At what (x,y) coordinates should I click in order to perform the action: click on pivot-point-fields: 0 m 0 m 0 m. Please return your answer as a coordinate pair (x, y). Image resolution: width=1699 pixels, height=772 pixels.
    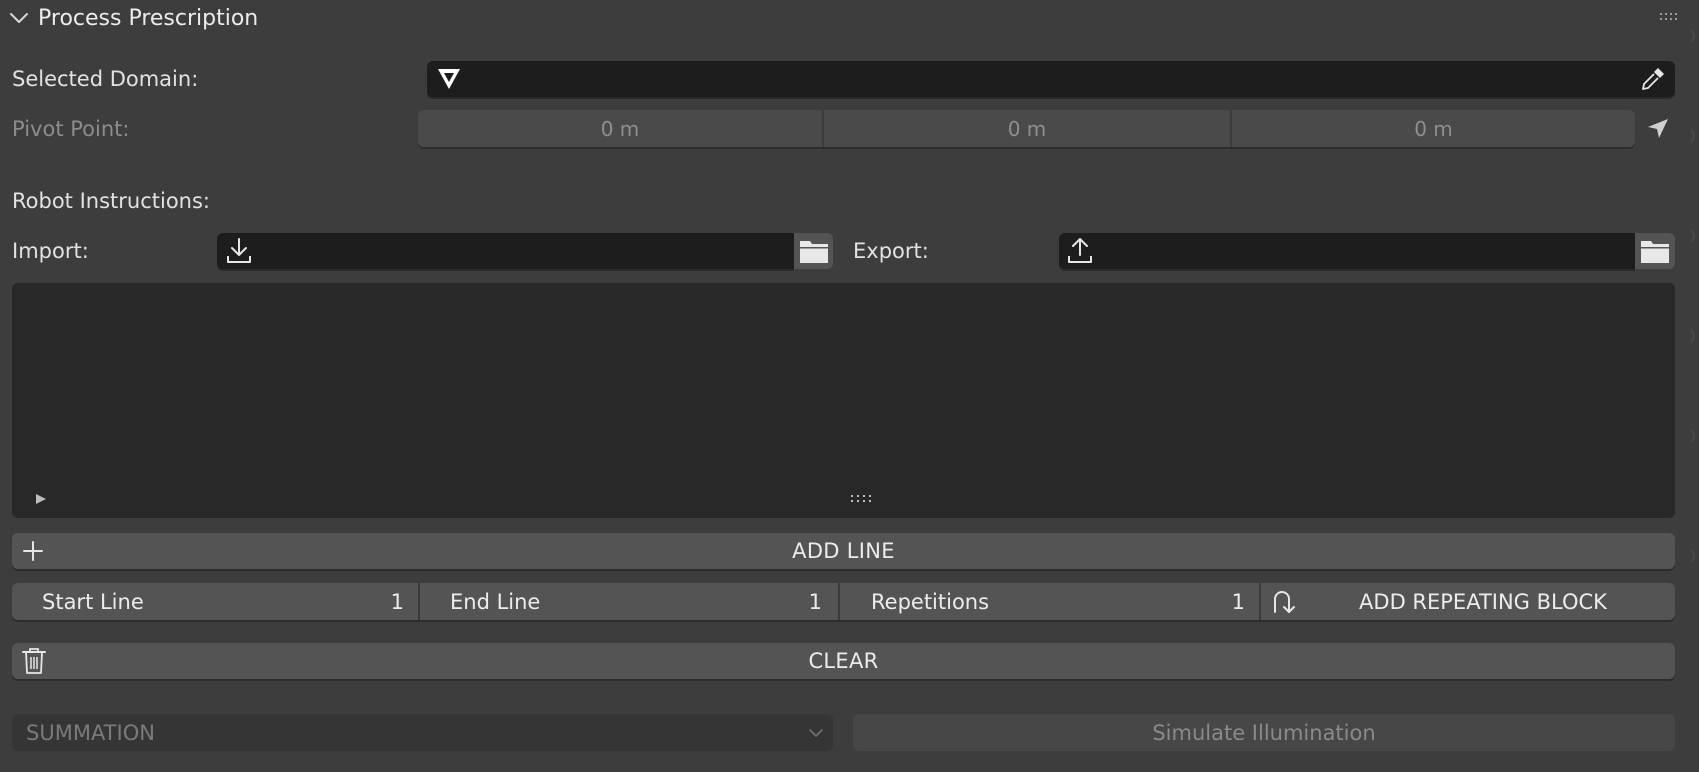
    Looking at the image, I should click on (1026, 128).